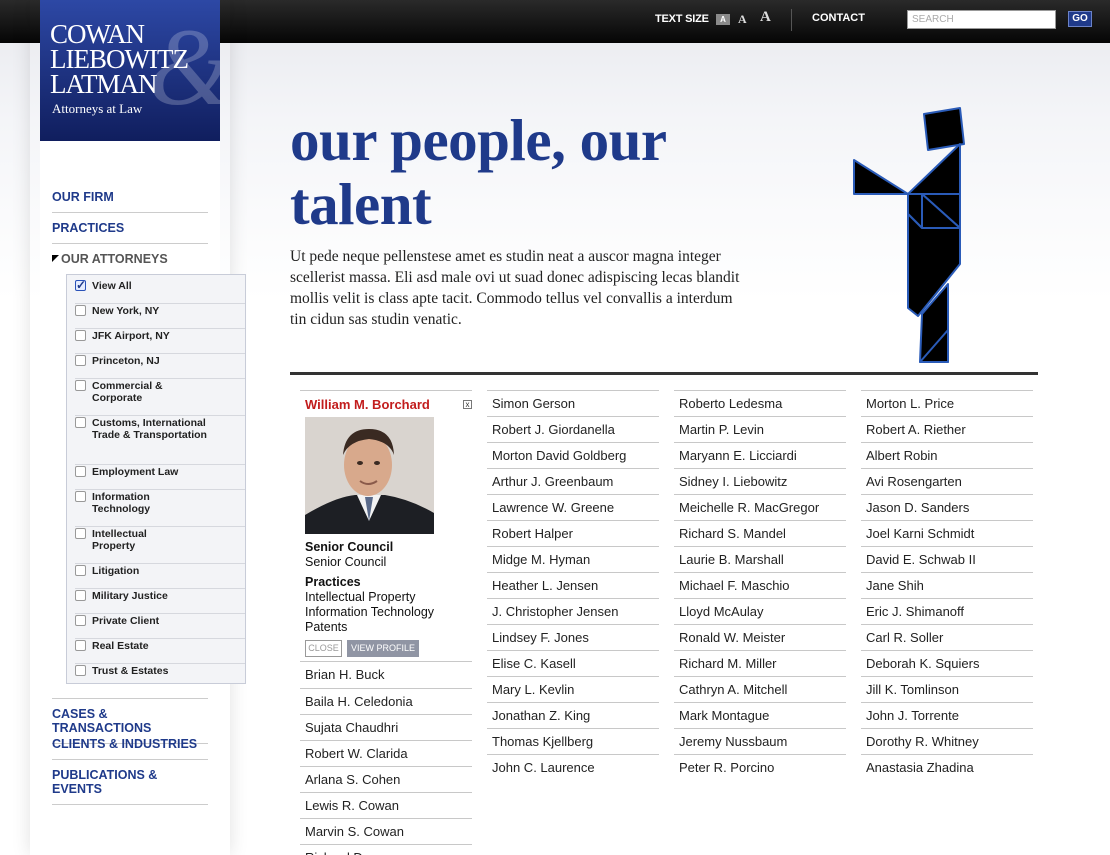  What do you see at coordinates (80, 285) in the screenshot?
I see `checkbox-checked` at bounding box center [80, 285].